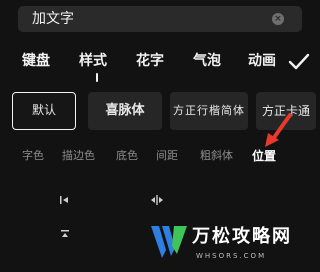  What do you see at coordinates (97, 77) in the screenshot?
I see `active-tab-indicator` at bounding box center [97, 77].